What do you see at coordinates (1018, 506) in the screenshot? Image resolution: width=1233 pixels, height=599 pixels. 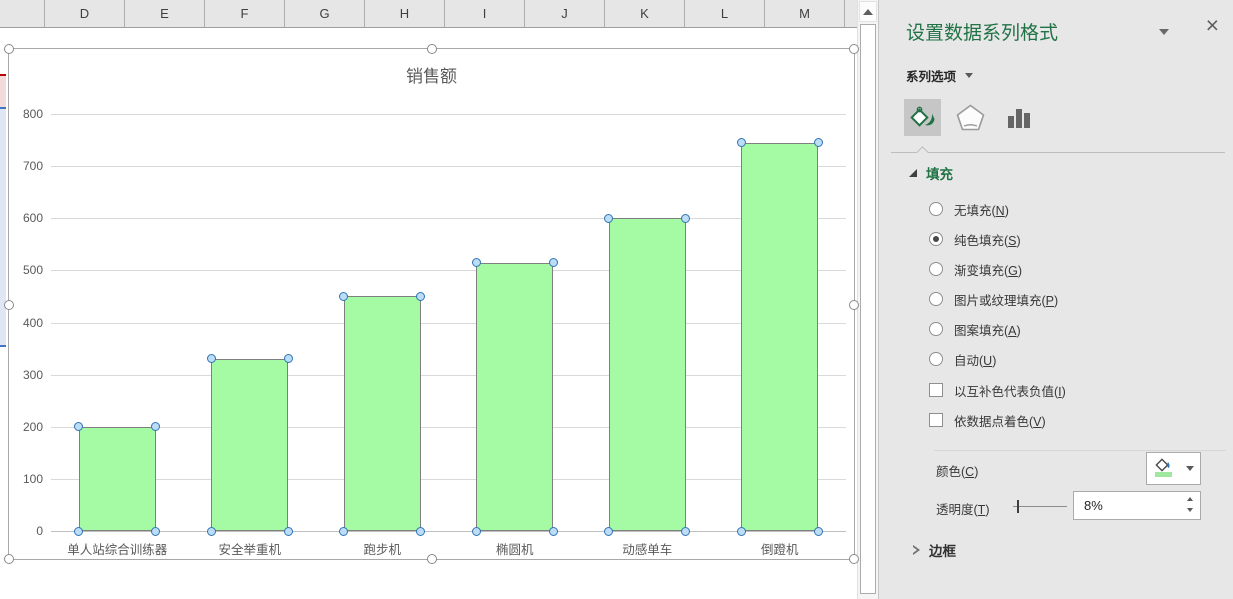 I see `transparency-slider-thumb` at bounding box center [1018, 506].